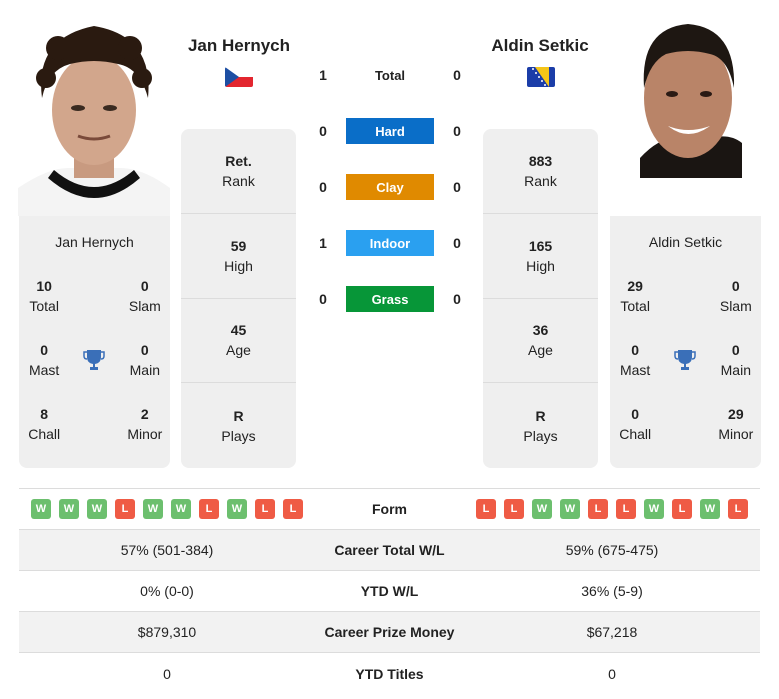 The width and height of the screenshot is (779, 699). What do you see at coordinates (239, 46) in the screenshot?
I see `player1-name: Jan Hernych` at bounding box center [239, 46].